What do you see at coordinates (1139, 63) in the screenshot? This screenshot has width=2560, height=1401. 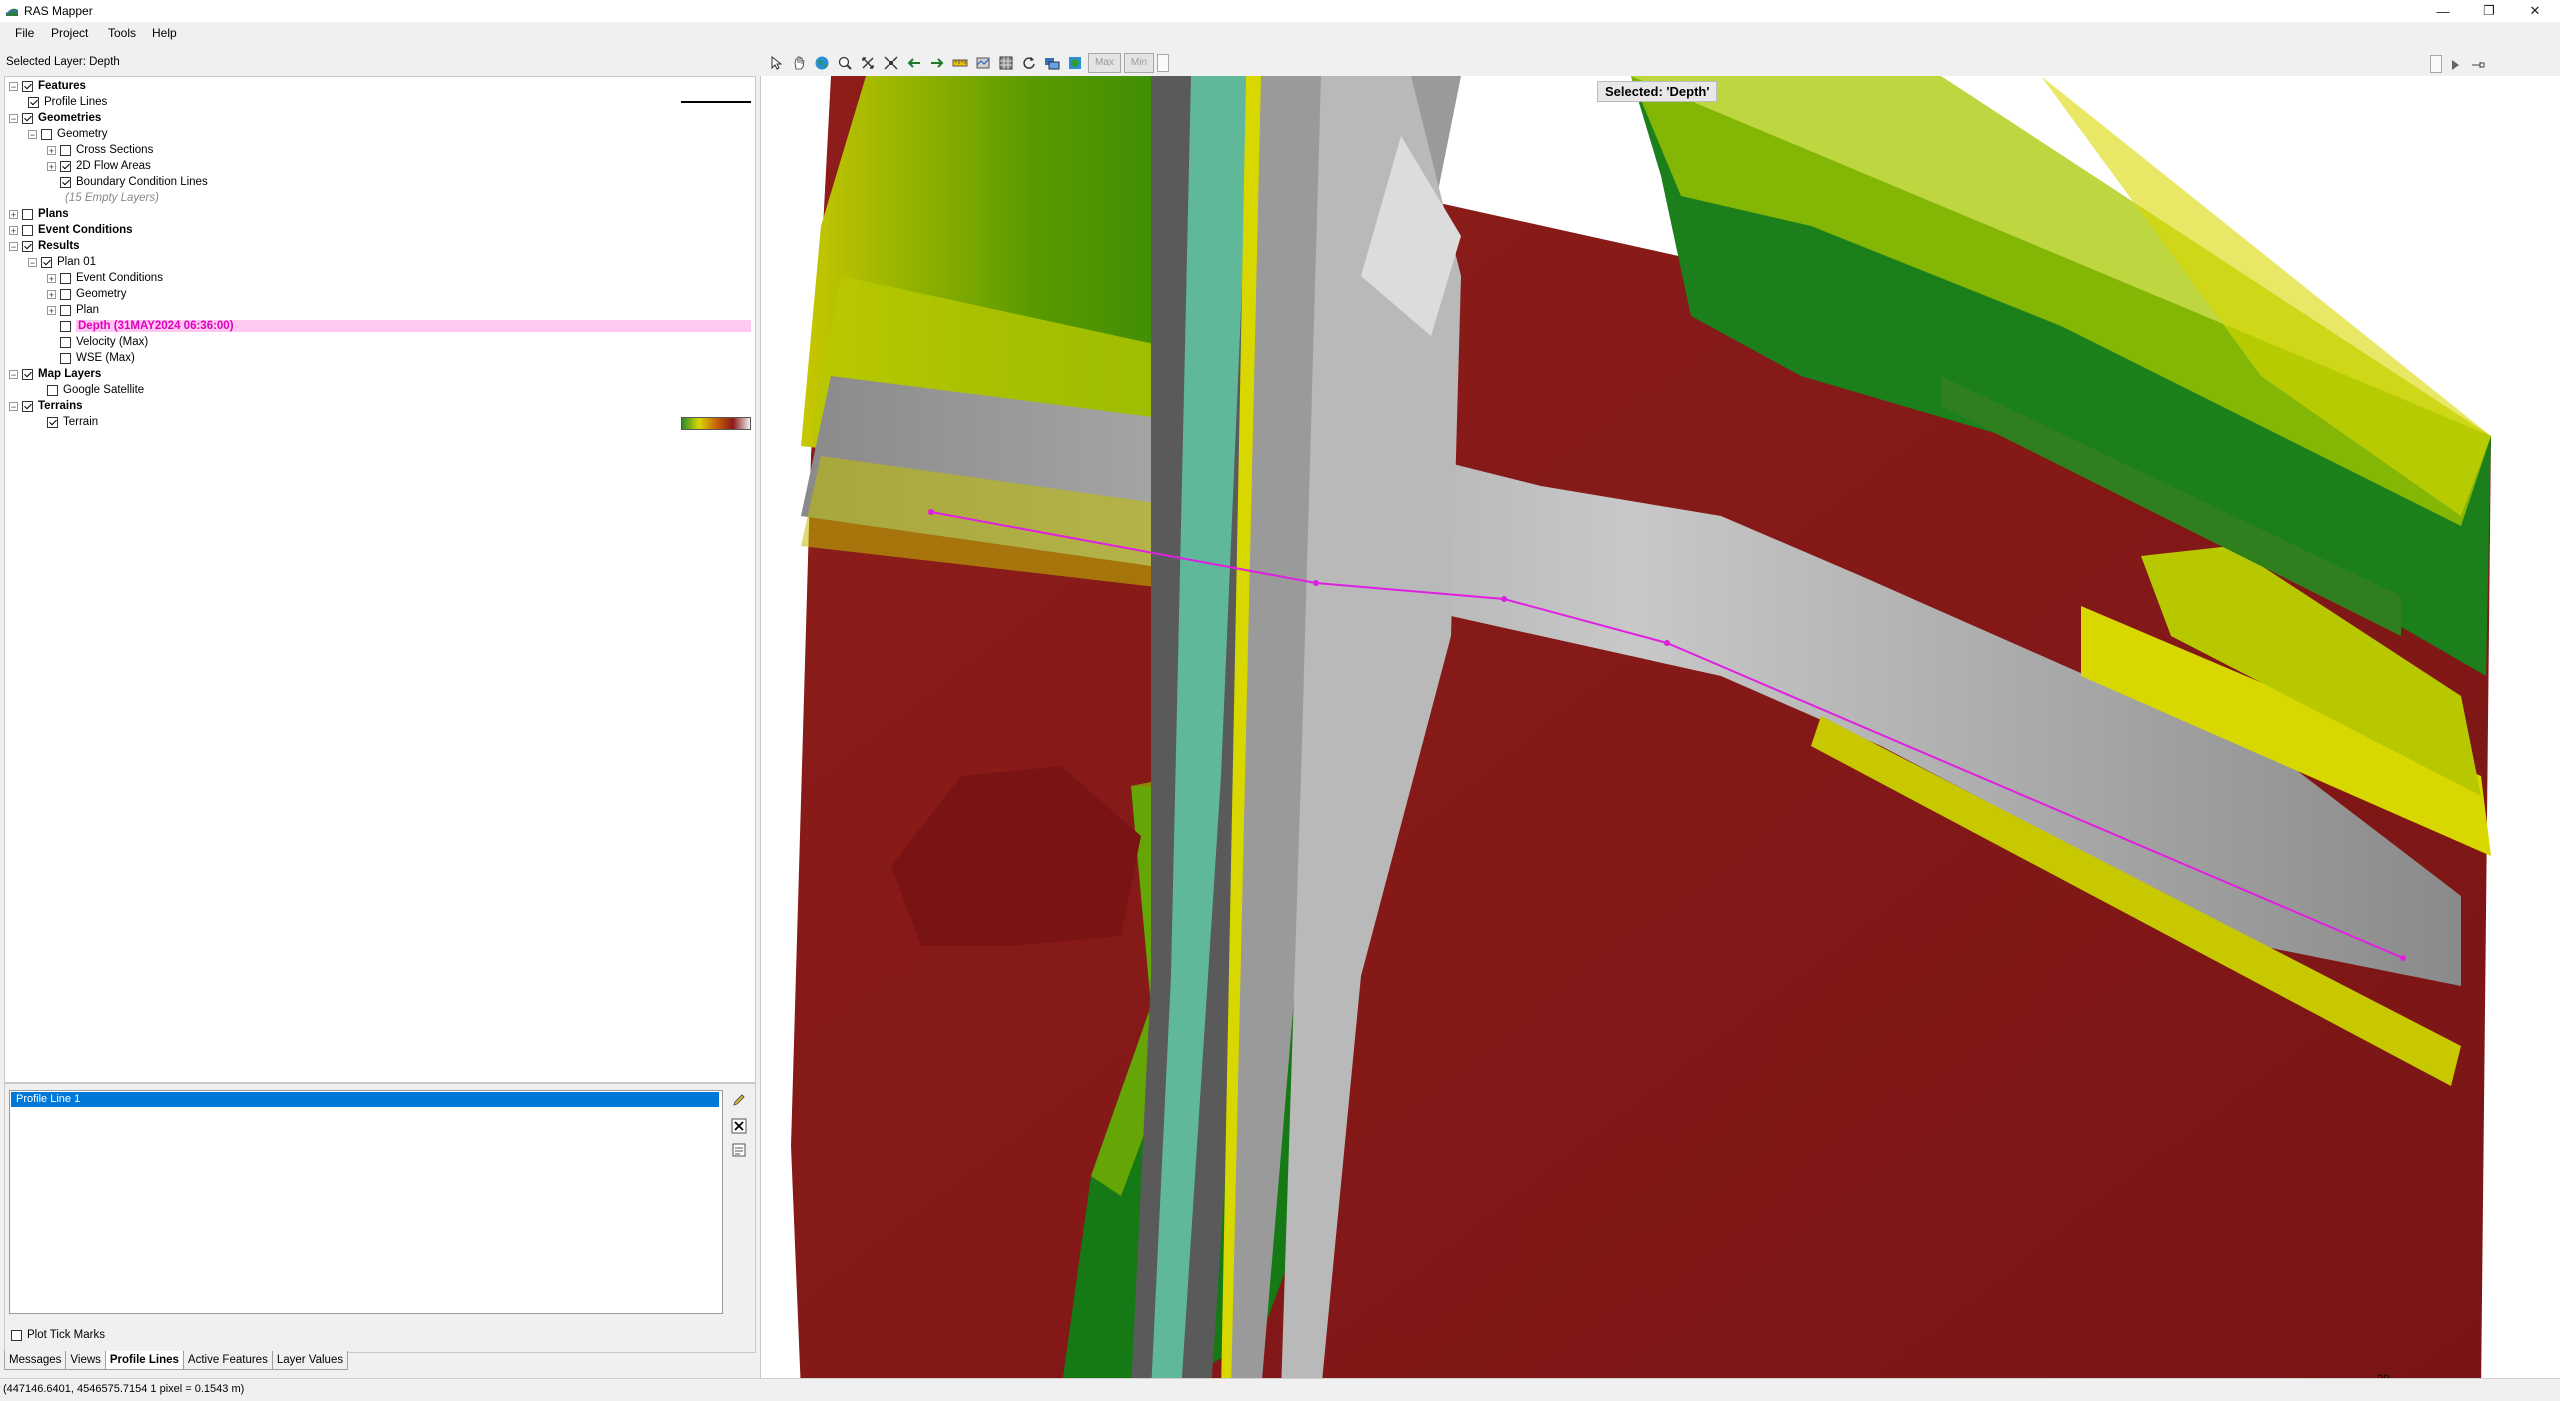 I see `min-button: Min` at bounding box center [1139, 63].